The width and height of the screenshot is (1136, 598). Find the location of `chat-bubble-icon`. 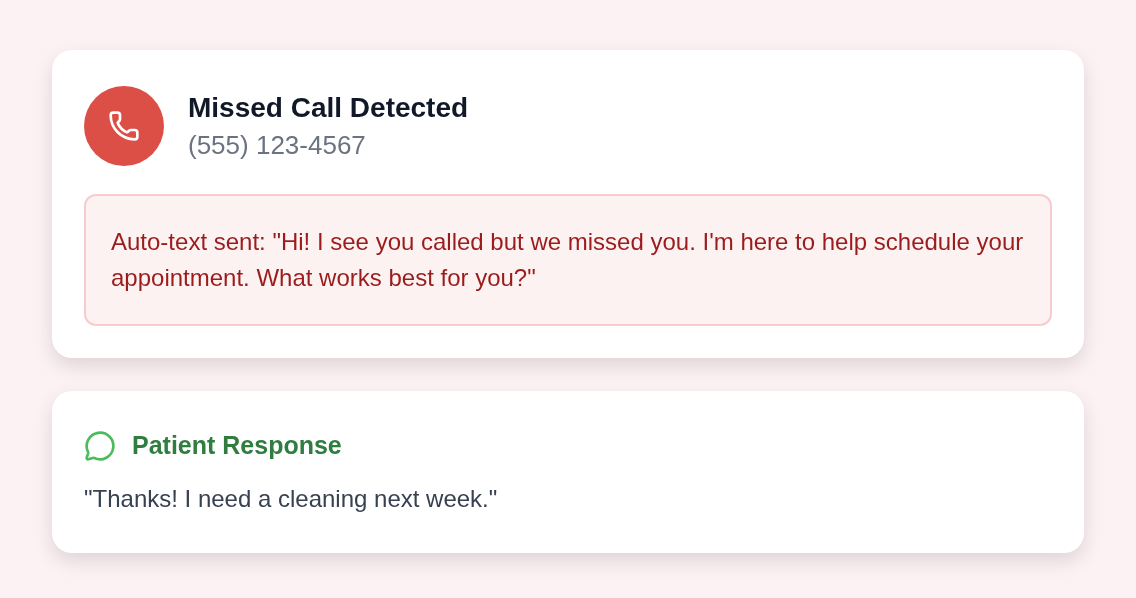

chat-bubble-icon is located at coordinates (100, 445).